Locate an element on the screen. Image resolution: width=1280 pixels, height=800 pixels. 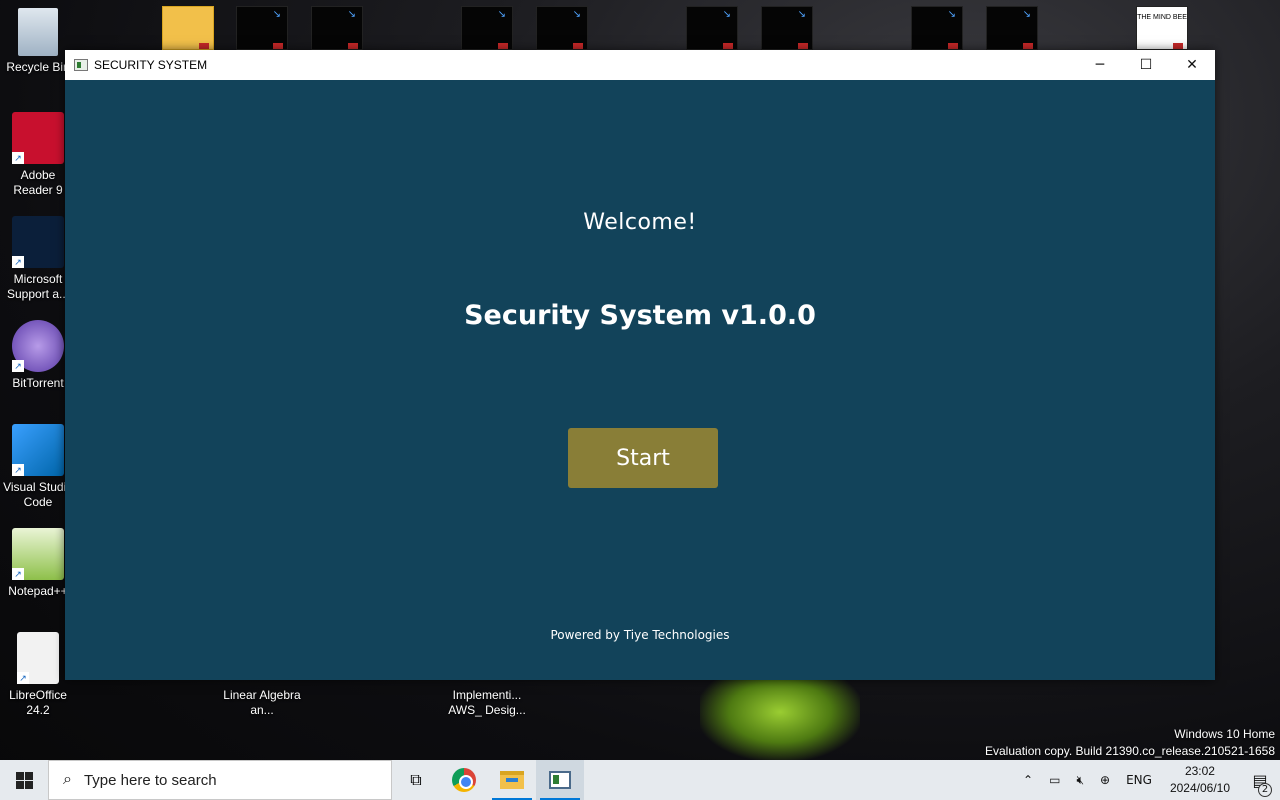
notification-center-button: ▤ 2 is located at coordinates (1260, 784).